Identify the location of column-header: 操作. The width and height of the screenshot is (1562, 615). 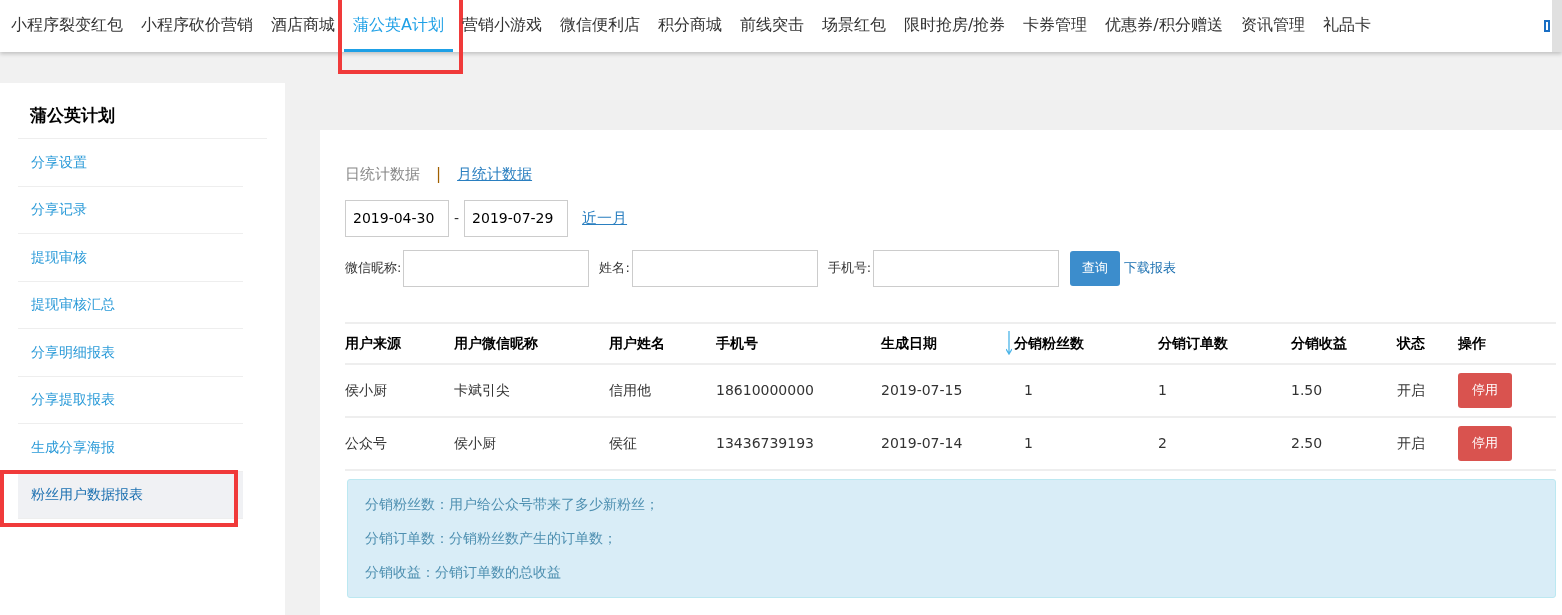
(1472, 343).